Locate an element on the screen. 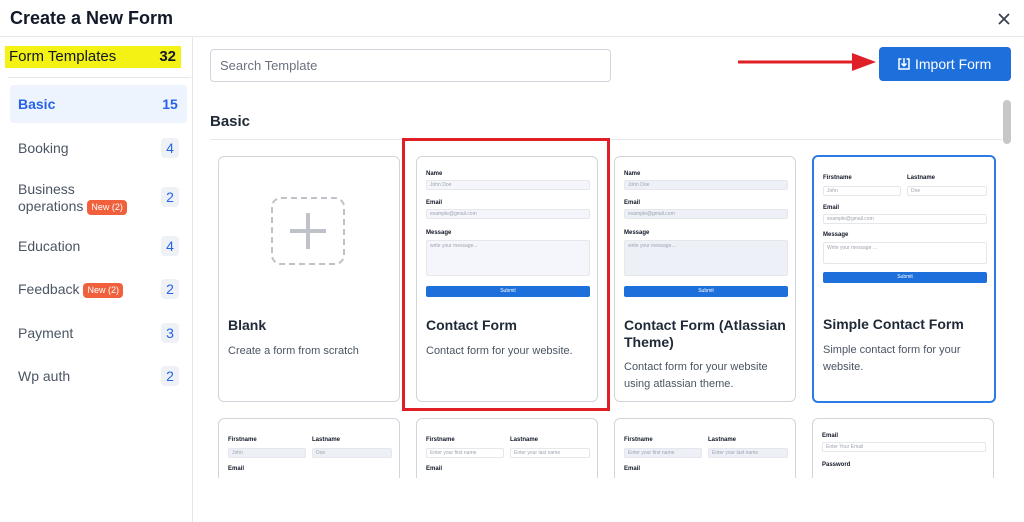 The width and height of the screenshot is (1024, 522). sidebar-item-label: Education is located at coordinates (49, 246).